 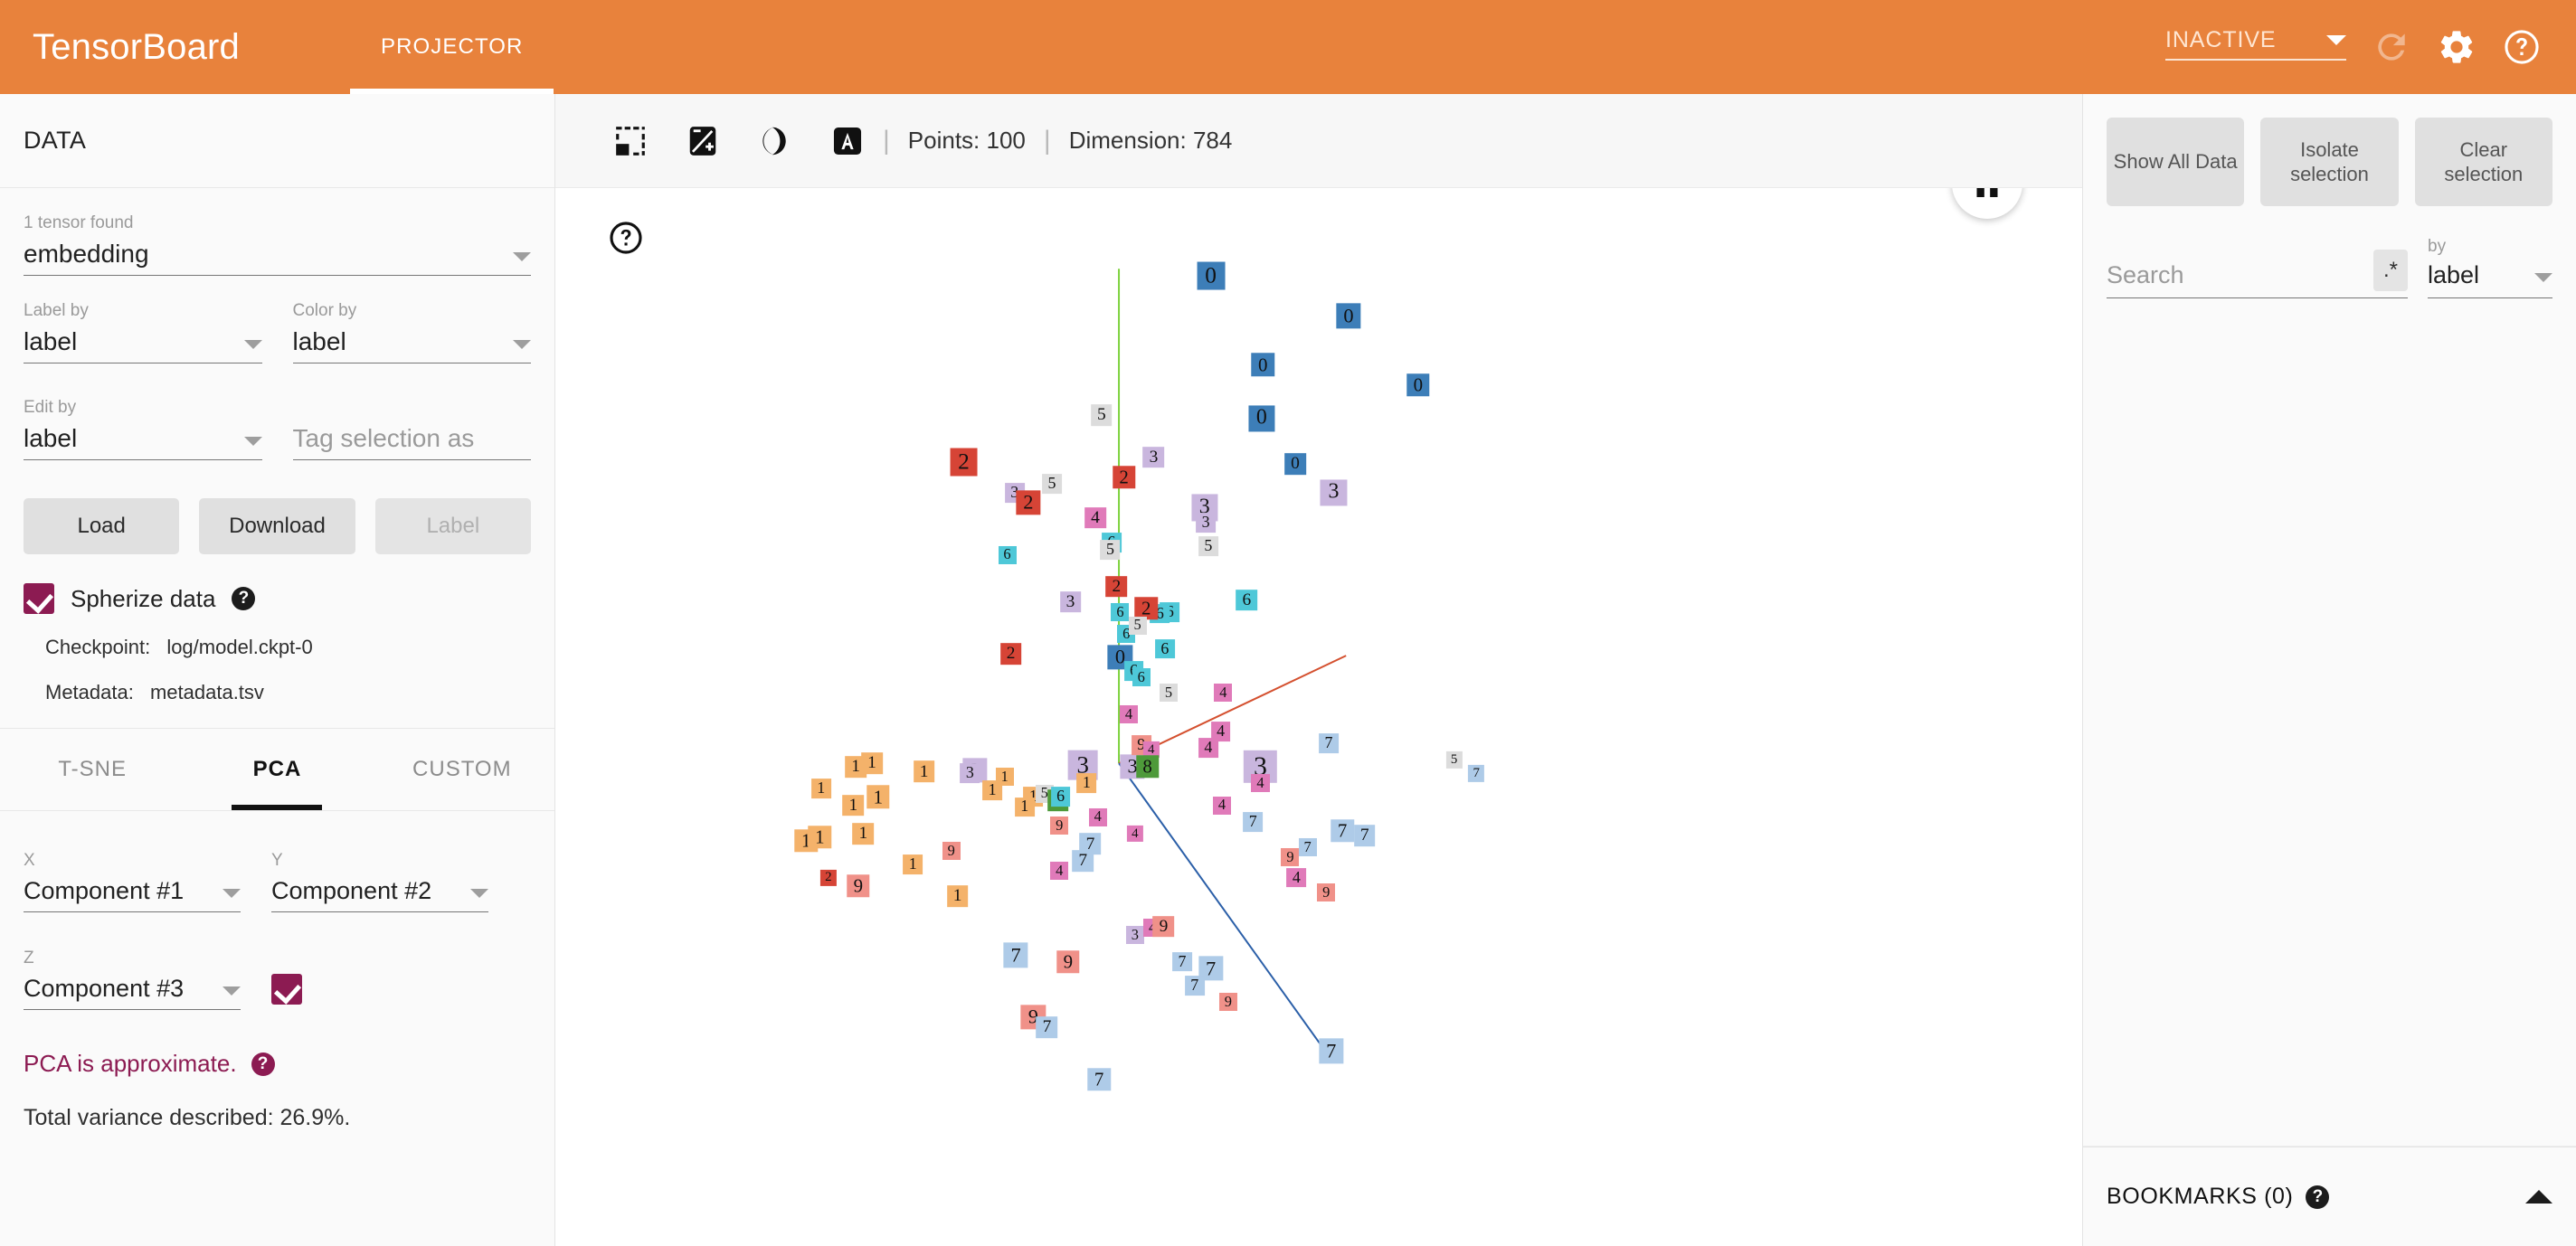 I want to click on run-status-select: INACTIVE, so click(x=2255, y=48).